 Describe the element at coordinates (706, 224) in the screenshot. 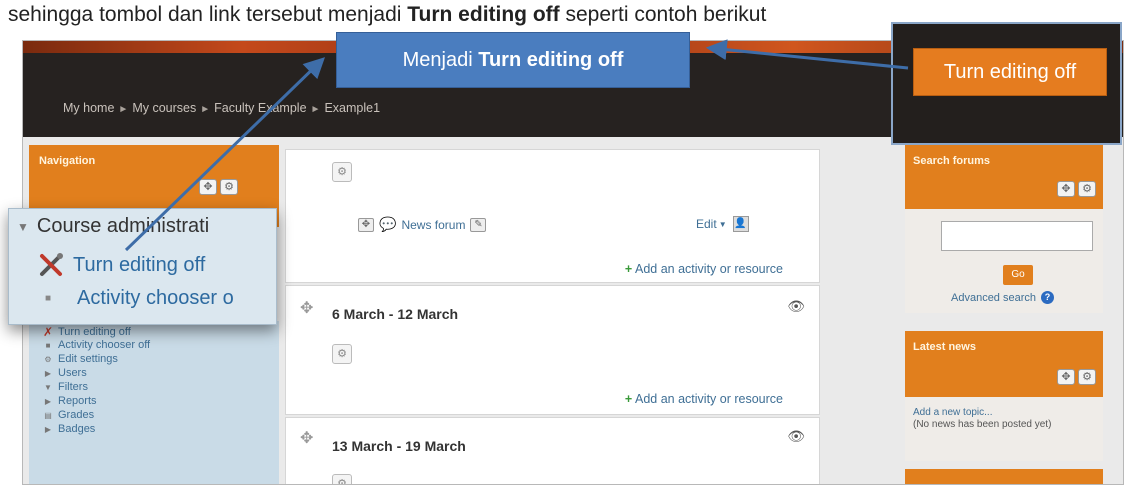

I see `edit-menu-label: Edit` at that location.